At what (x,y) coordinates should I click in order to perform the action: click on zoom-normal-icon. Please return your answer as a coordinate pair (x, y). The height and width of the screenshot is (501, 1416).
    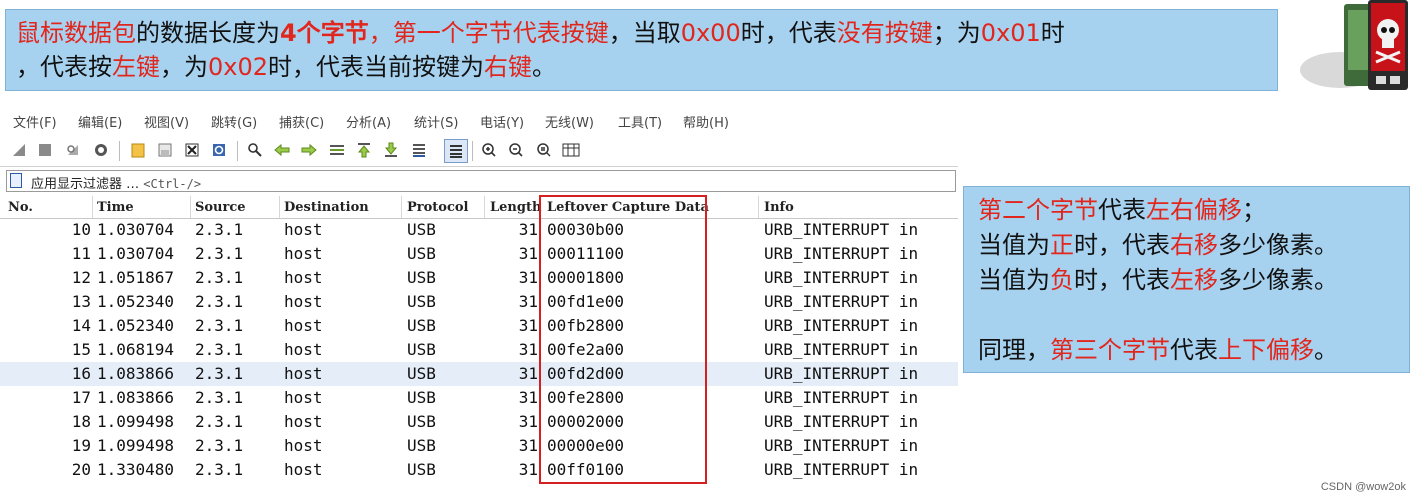
    Looking at the image, I should click on (544, 150).